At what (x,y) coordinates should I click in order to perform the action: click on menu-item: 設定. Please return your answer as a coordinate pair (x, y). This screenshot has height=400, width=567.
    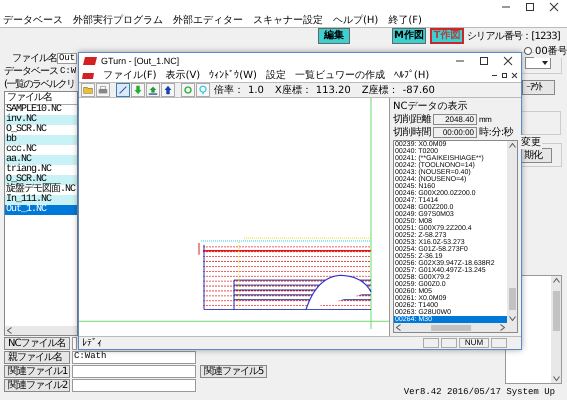
    Looking at the image, I should click on (276, 76).